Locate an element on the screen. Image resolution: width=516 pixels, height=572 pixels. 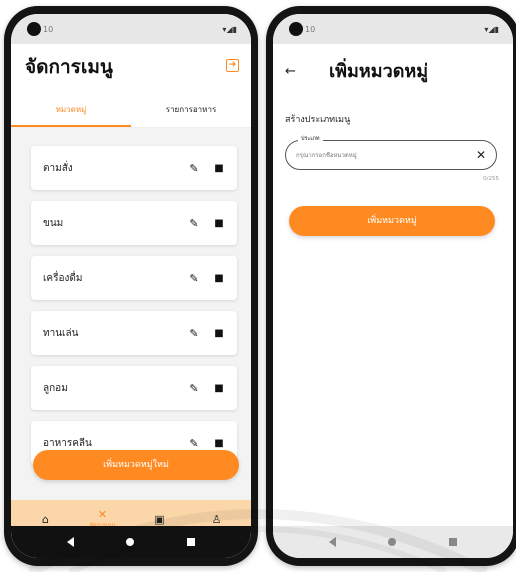
profile-icon: ♙ is located at coordinates (216, 519).